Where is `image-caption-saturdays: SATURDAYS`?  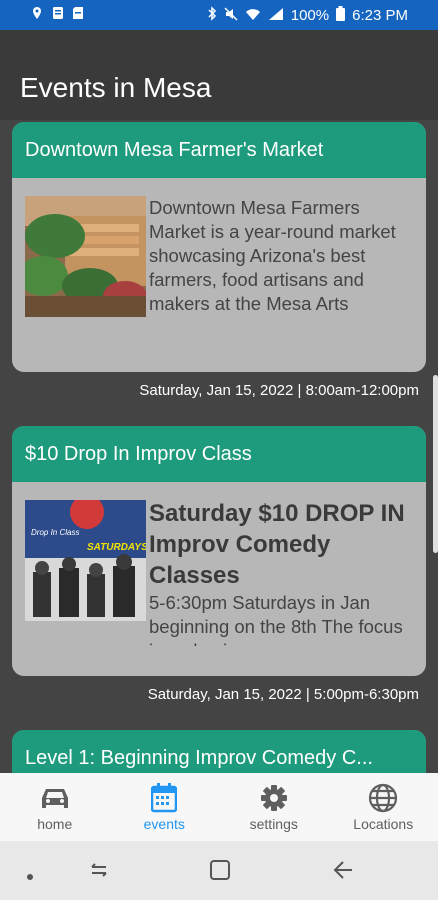
image-caption-saturdays: SATURDAYS is located at coordinates (116, 547).